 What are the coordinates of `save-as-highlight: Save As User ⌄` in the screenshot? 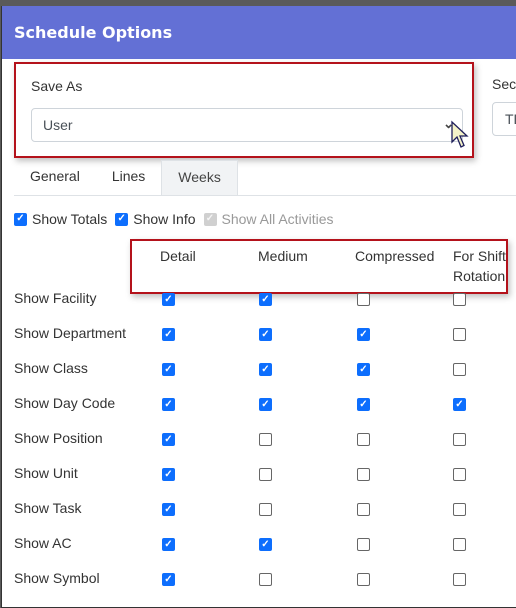 It's located at (244, 110).